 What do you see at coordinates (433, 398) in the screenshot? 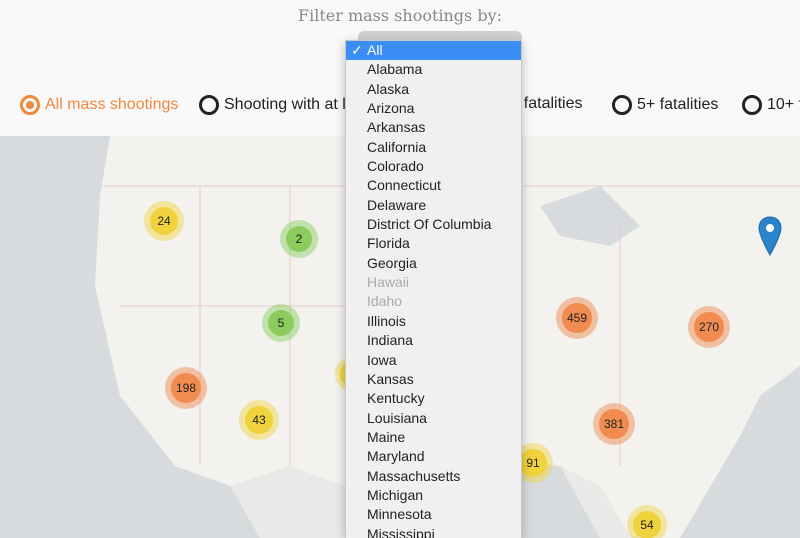
I see `dropdown-option: Kentucky` at bounding box center [433, 398].